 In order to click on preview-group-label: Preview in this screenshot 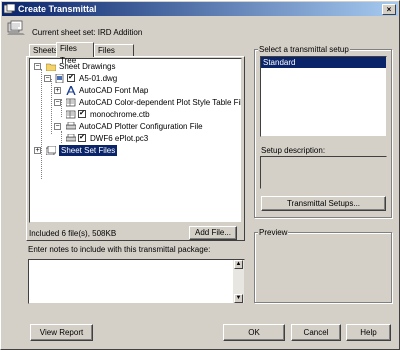, I will do `click(273, 232)`.